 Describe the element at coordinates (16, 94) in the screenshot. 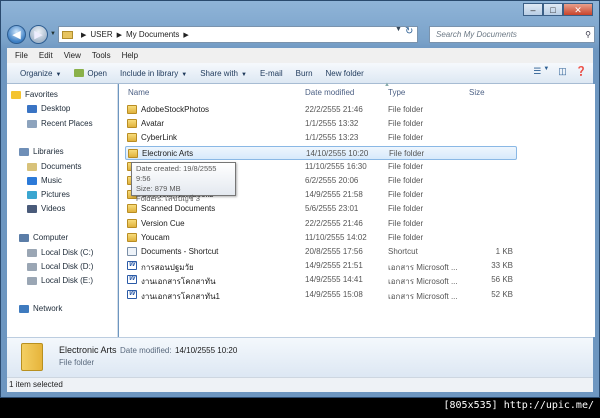

I see `star-icon` at that location.